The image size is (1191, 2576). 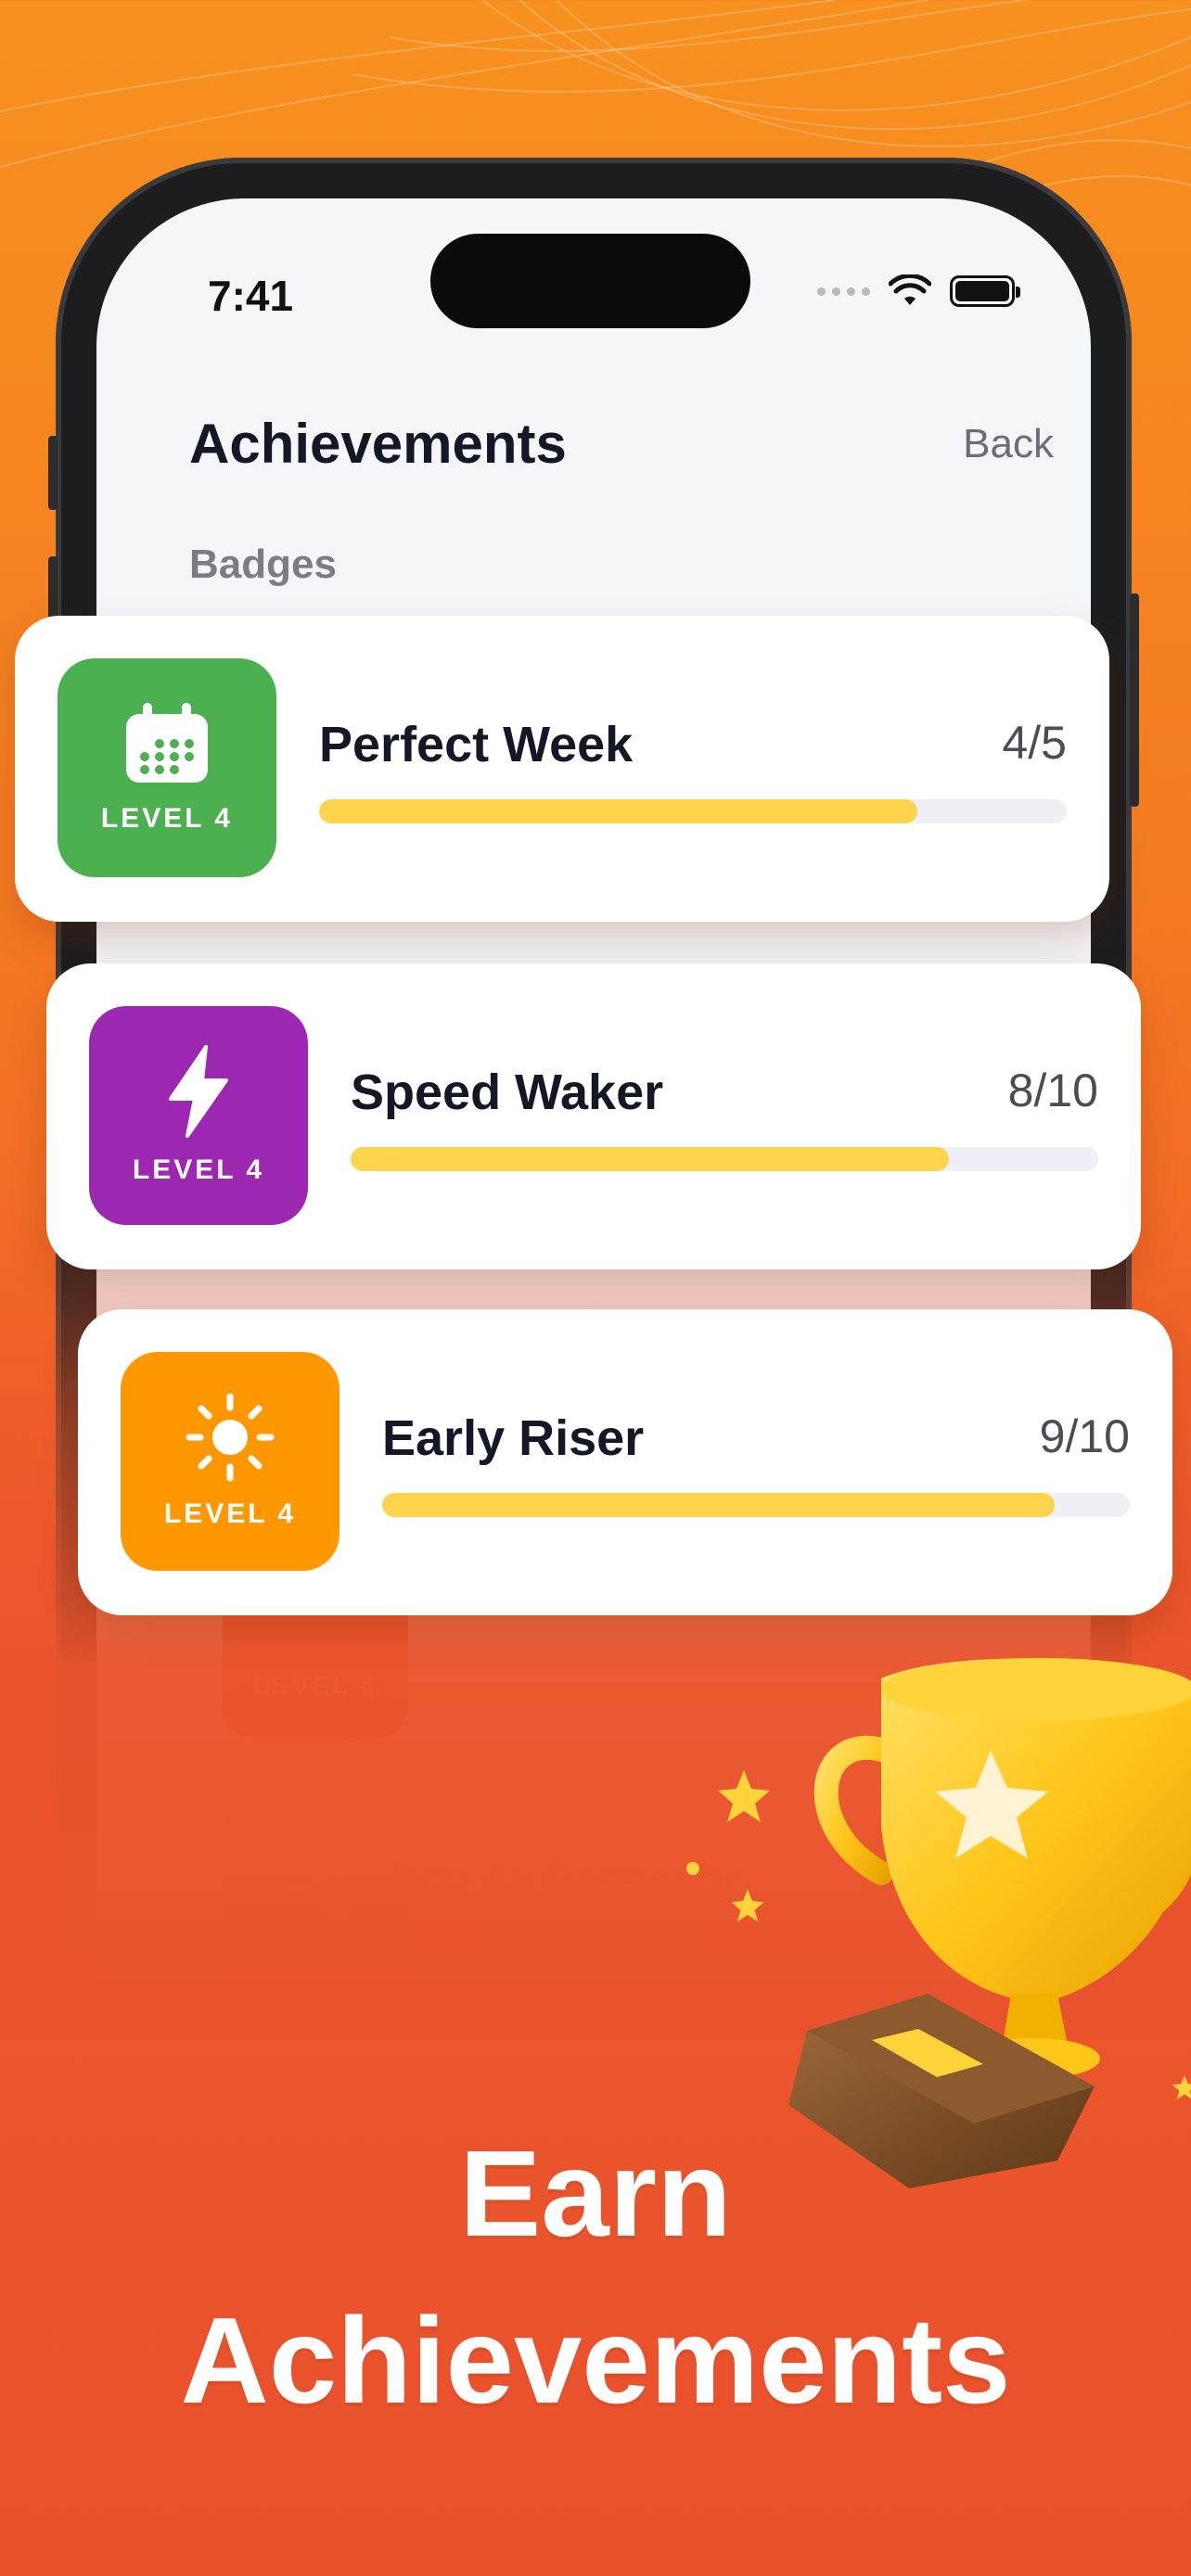 What do you see at coordinates (1084, 1436) in the screenshot?
I see `badge-progress-count: 9/10` at bounding box center [1084, 1436].